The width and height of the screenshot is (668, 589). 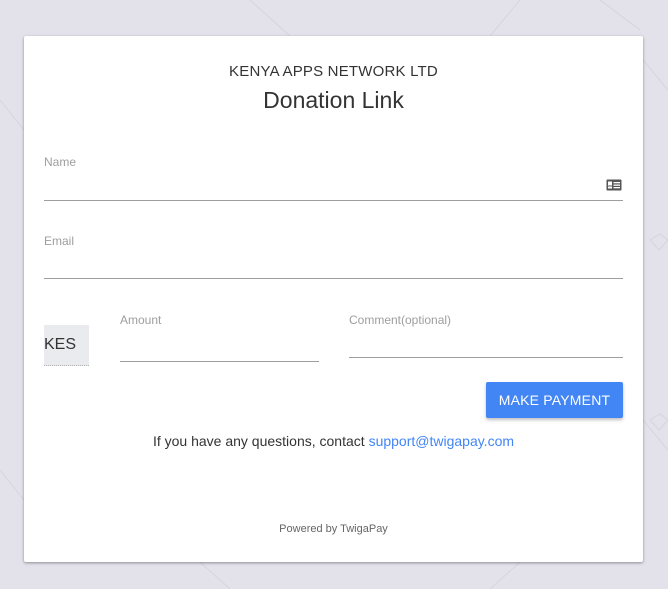 I want to click on amount-underline, so click(x=219, y=361).